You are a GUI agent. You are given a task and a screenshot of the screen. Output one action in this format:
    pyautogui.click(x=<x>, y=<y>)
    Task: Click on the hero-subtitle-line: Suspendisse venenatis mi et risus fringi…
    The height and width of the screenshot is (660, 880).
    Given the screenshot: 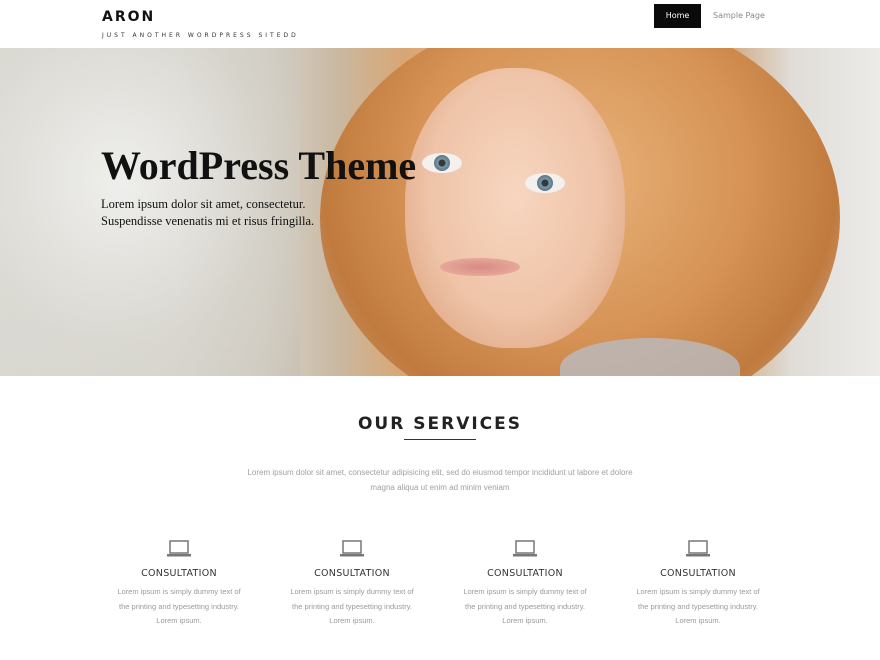 What is the action you would take?
    pyautogui.click(x=208, y=221)
    